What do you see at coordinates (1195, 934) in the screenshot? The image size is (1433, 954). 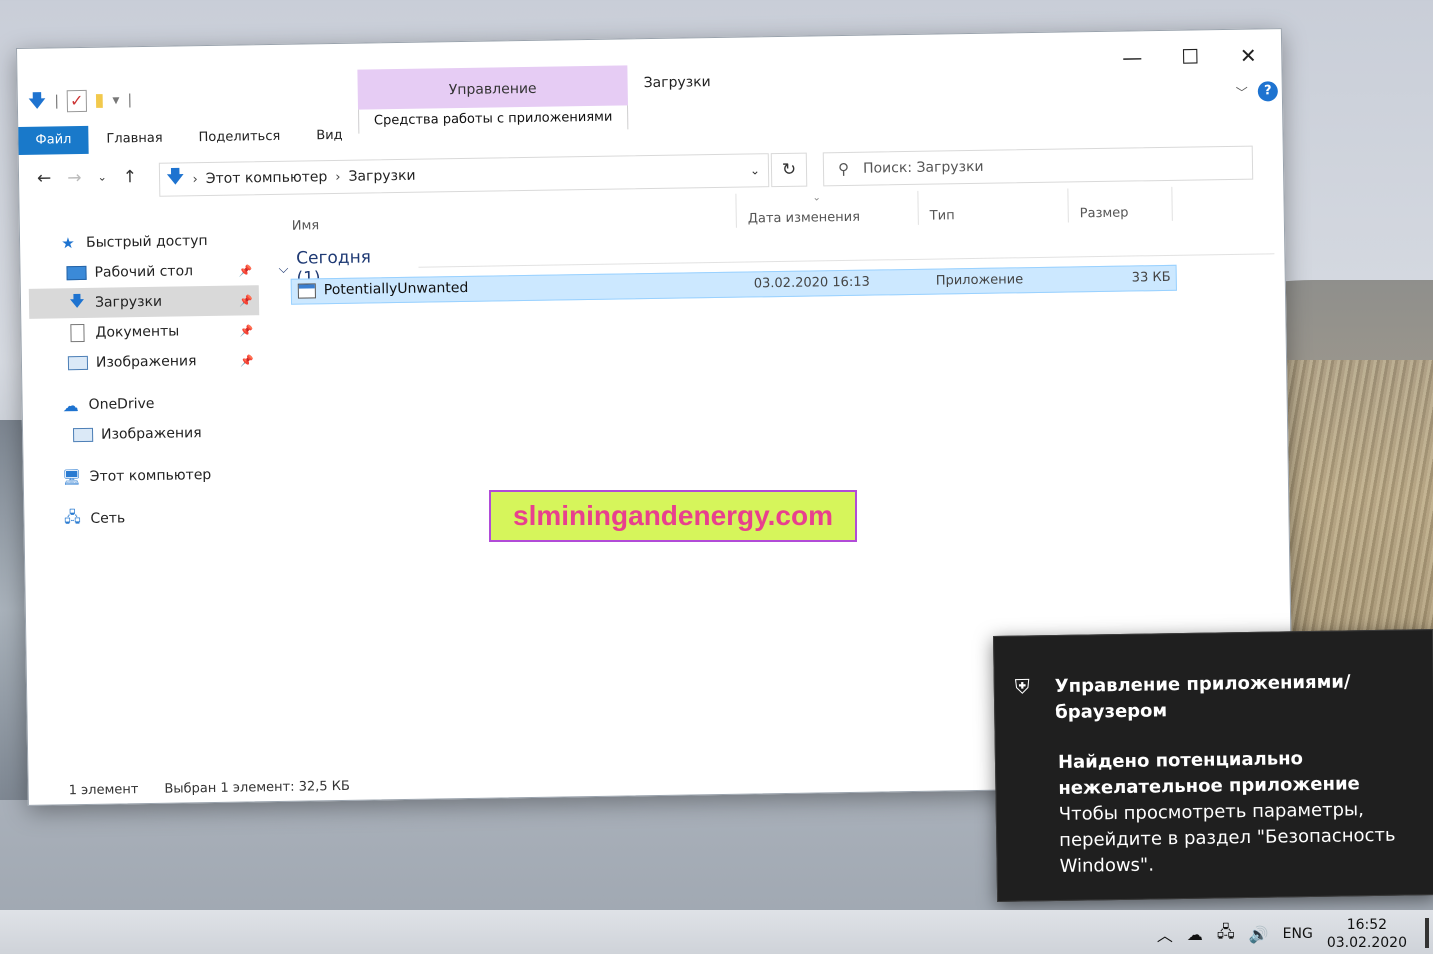 I see `onedrive-cloud-icon: ☁` at bounding box center [1195, 934].